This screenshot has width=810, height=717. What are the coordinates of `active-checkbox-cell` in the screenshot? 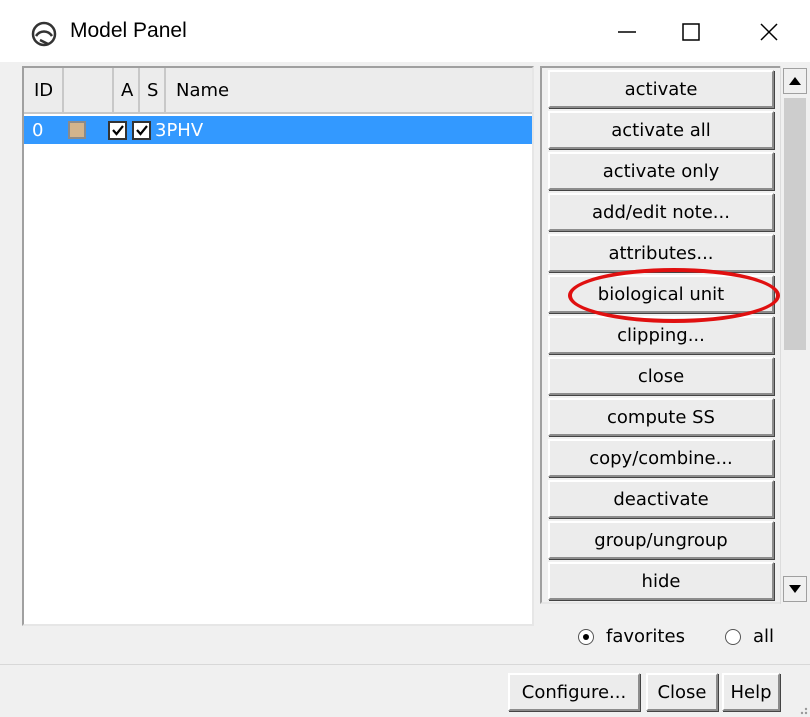 It's located at (120, 130).